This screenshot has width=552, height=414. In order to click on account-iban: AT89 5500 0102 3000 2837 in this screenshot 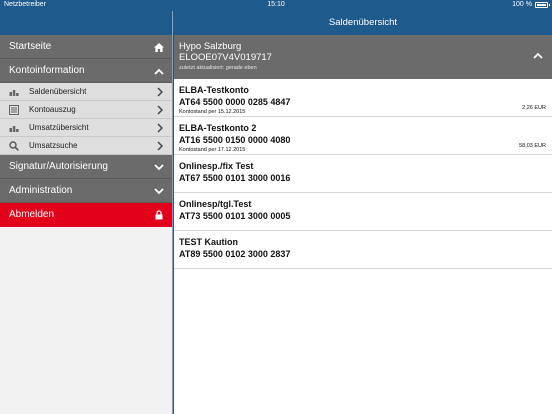, I will do `click(235, 254)`.